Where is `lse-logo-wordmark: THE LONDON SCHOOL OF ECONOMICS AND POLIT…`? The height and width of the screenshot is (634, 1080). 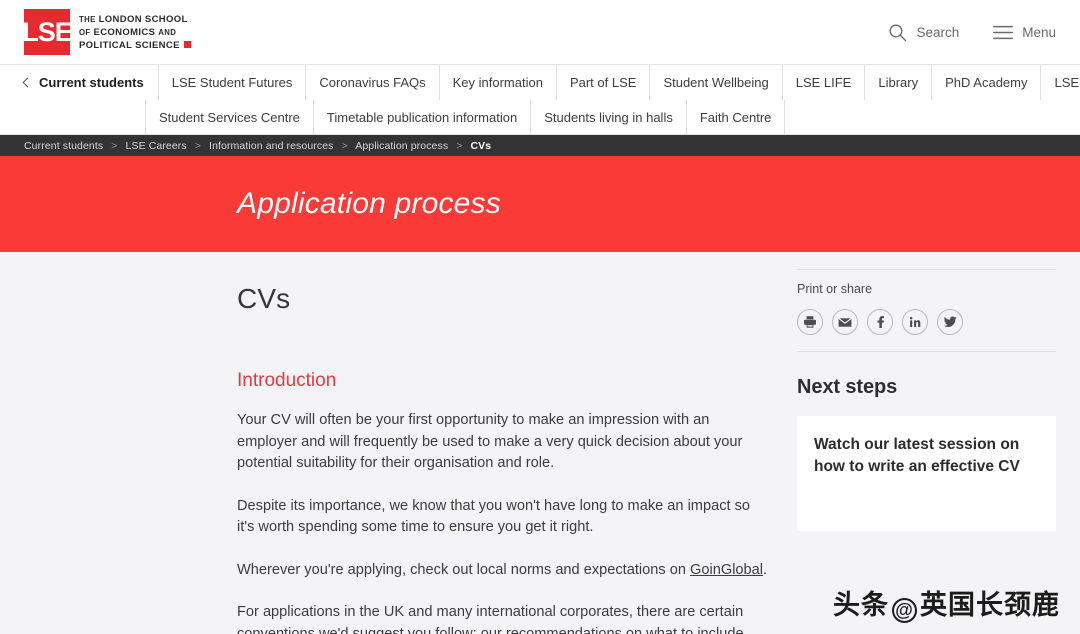 lse-logo-wordmark: THE LONDON SCHOOL OF ECONOMICS AND POLIT… is located at coordinates (135, 32).